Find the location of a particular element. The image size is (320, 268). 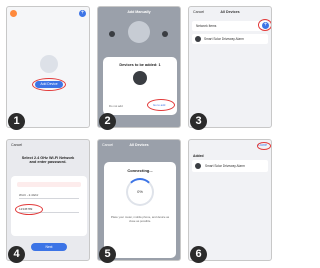

wifi-form-card: Wi-Fi - 2.4Ghz 12345789 is located at coordinates (49, 206).